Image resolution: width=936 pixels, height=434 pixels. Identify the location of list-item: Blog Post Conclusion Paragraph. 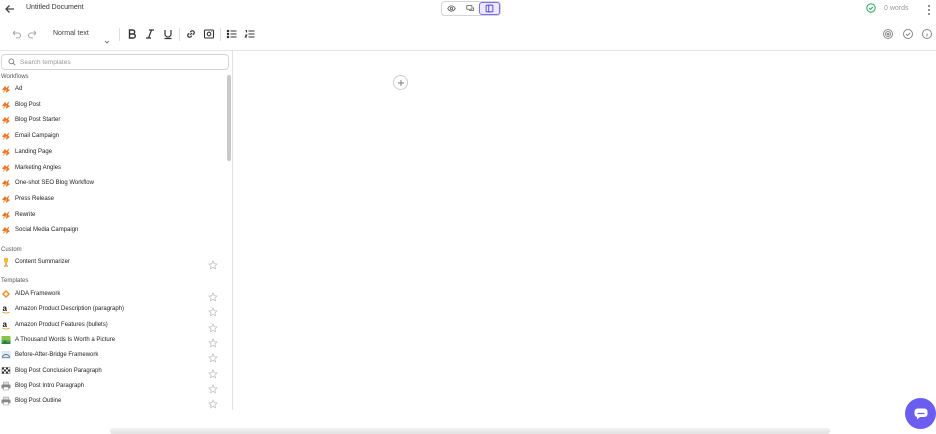
(111, 372).